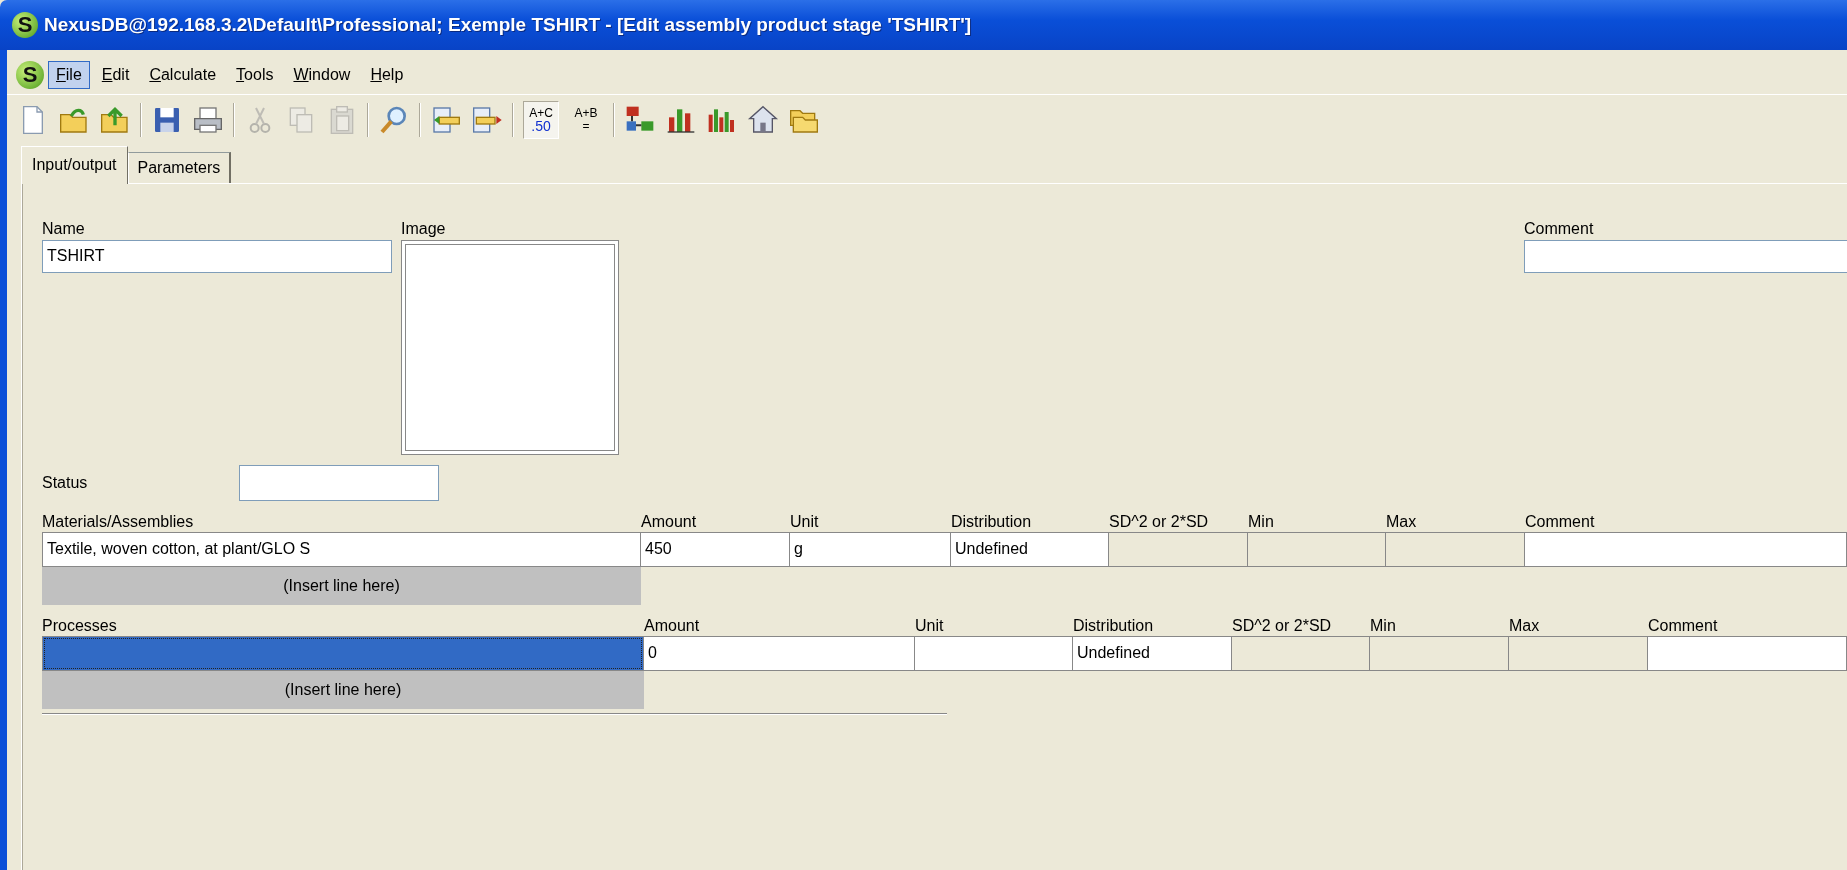 The height and width of the screenshot is (870, 1847). What do you see at coordinates (115, 75) in the screenshot?
I see `menu-item: Edit` at bounding box center [115, 75].